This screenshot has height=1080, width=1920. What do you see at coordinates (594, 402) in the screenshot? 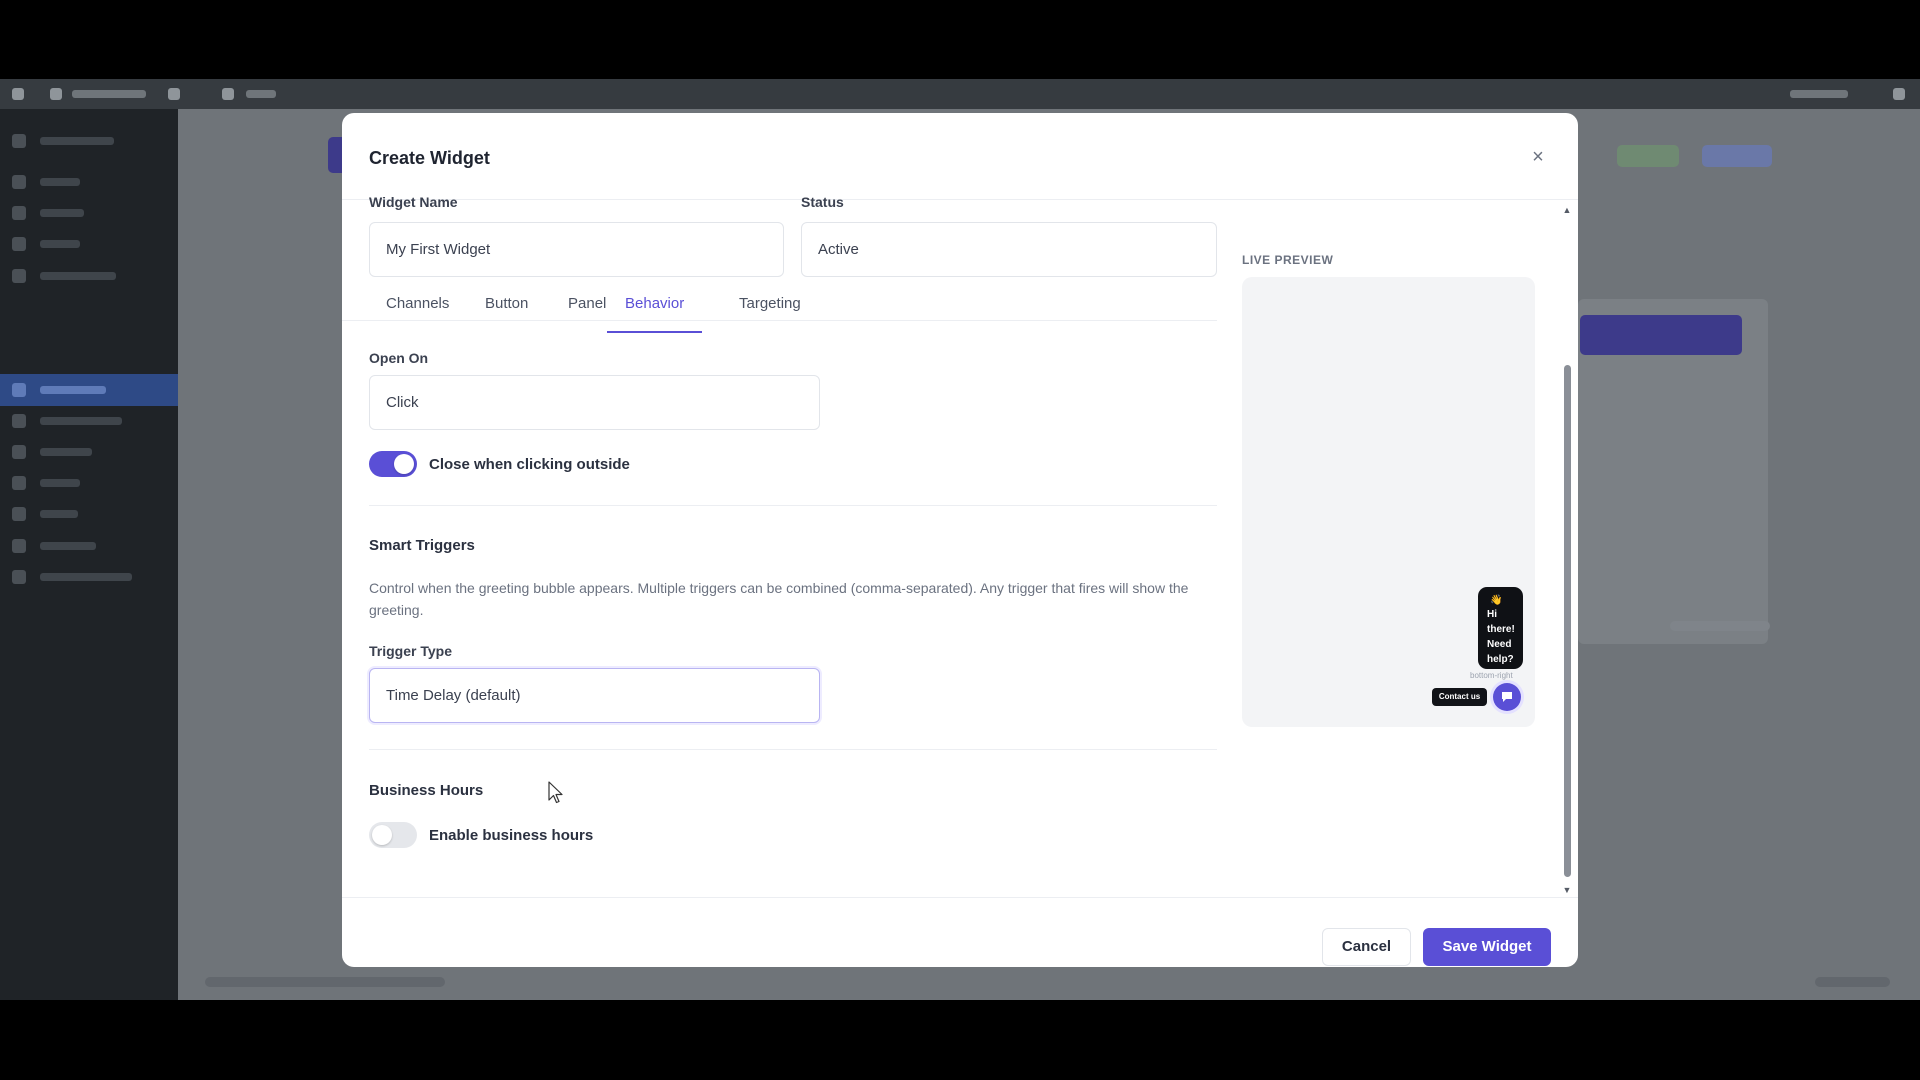
I see `open-on-select: Click` at bounding box center [594, 402].